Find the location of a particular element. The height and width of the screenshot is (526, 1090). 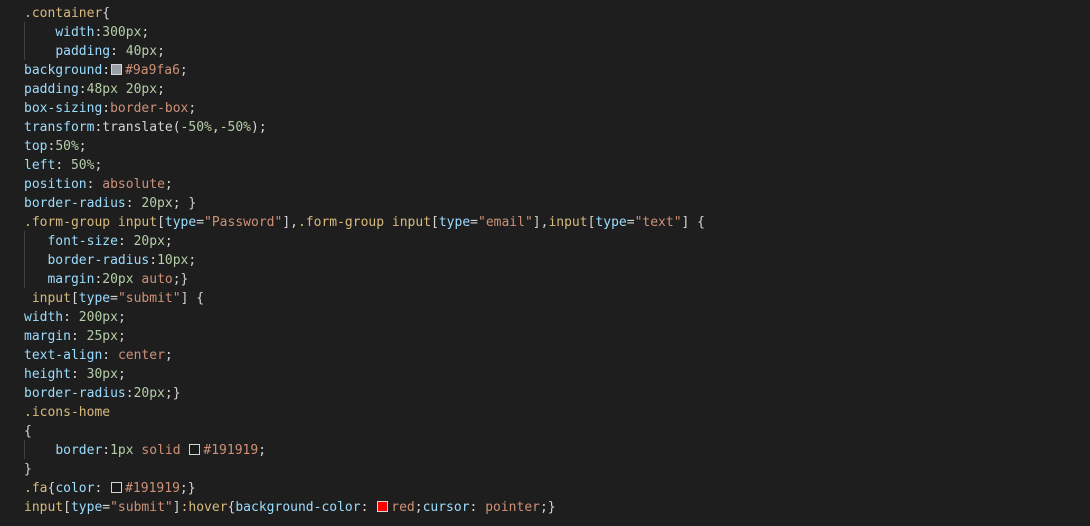

code-token: border-box is located at coordinates (149, 108).